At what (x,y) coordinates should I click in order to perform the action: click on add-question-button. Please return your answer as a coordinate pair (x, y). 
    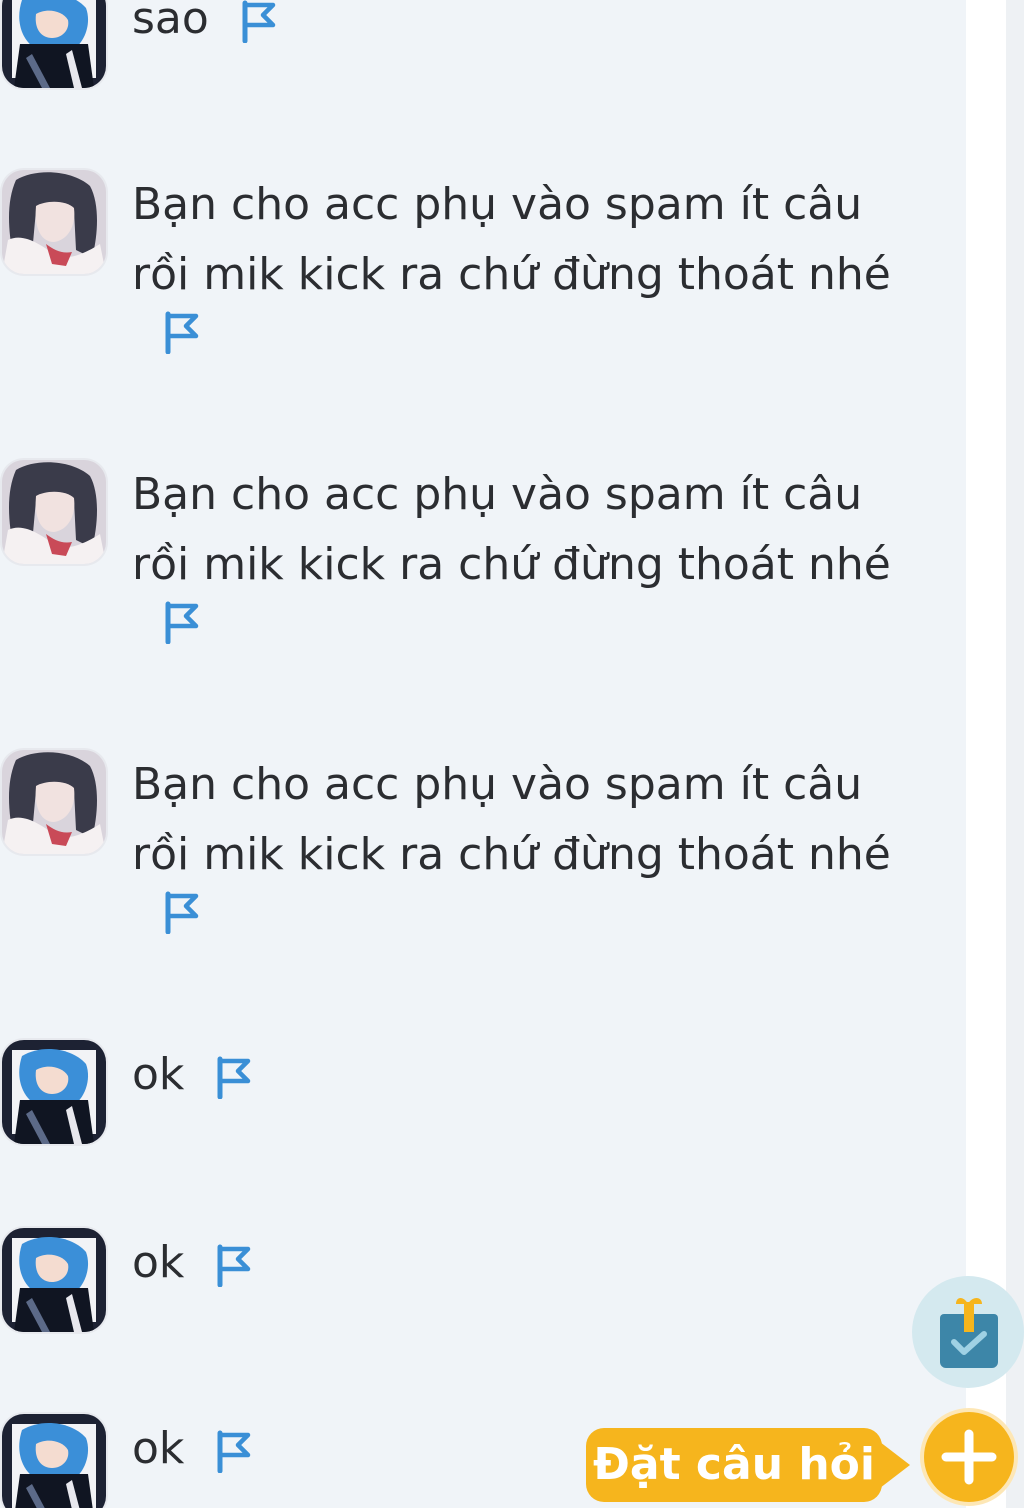
    Looking at the image, I should click on (969, 1457).